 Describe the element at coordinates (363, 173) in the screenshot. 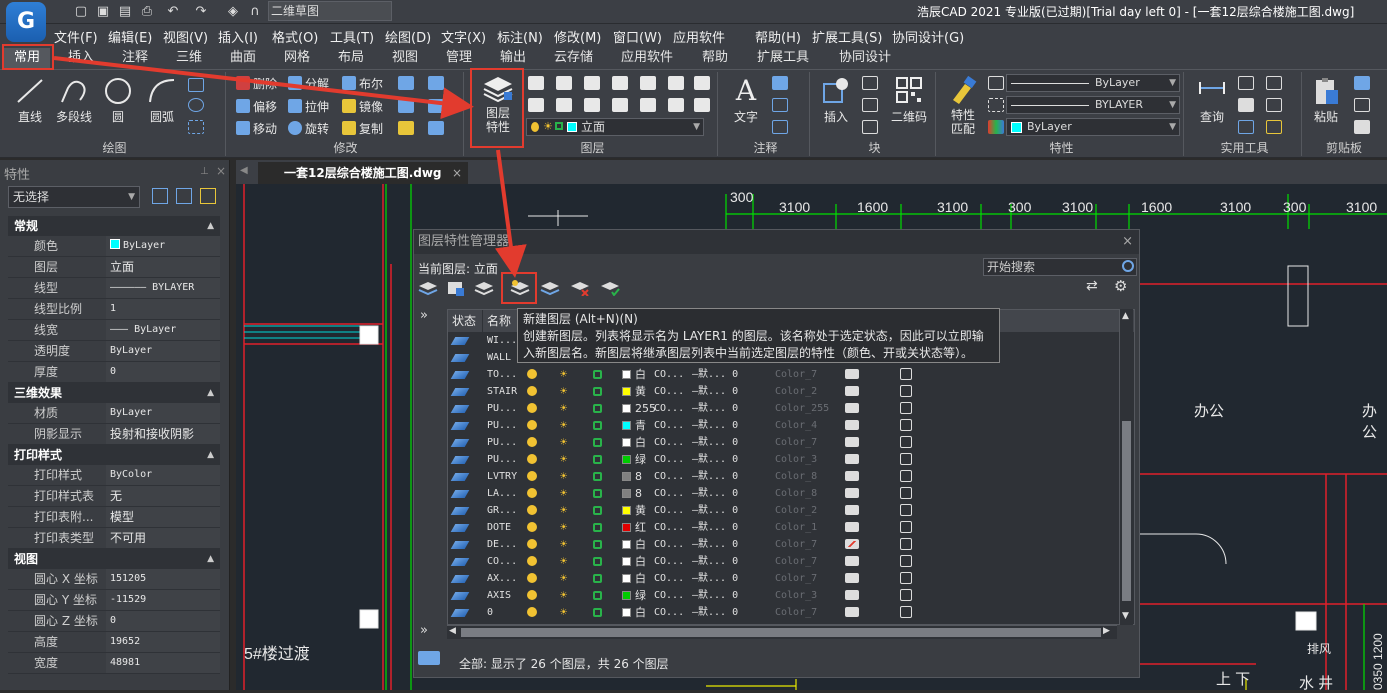

I see `document-tab: 一套12层综合楼施工图.dwg ×` at that location.